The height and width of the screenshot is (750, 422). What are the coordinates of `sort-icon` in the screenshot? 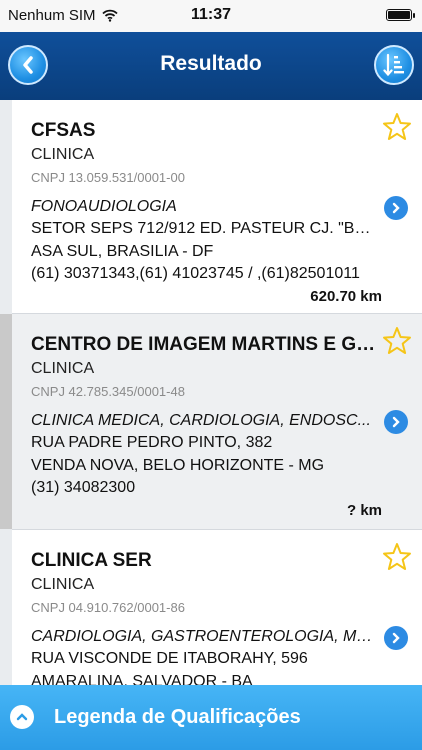 It's located at (393, 65).